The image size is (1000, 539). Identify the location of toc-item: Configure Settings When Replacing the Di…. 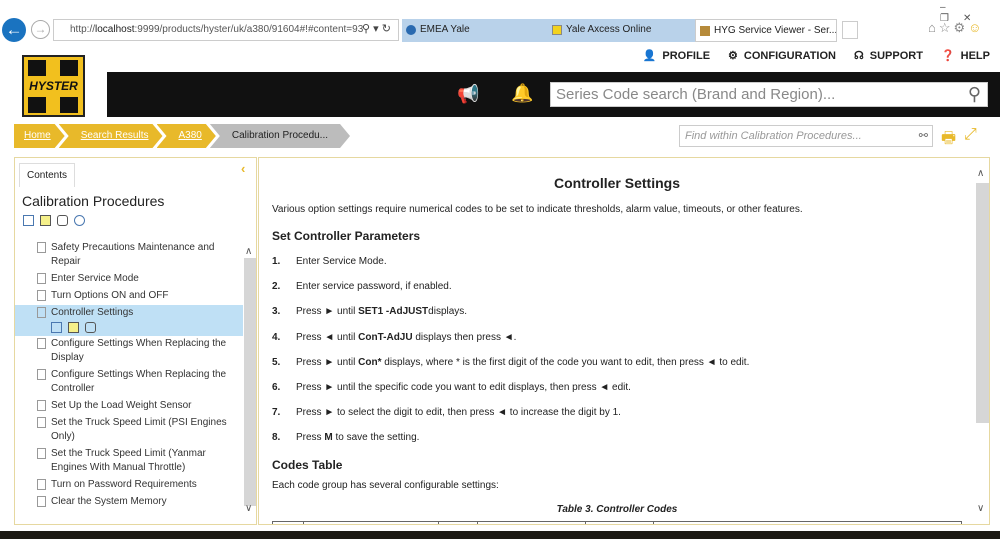
(129, 351).